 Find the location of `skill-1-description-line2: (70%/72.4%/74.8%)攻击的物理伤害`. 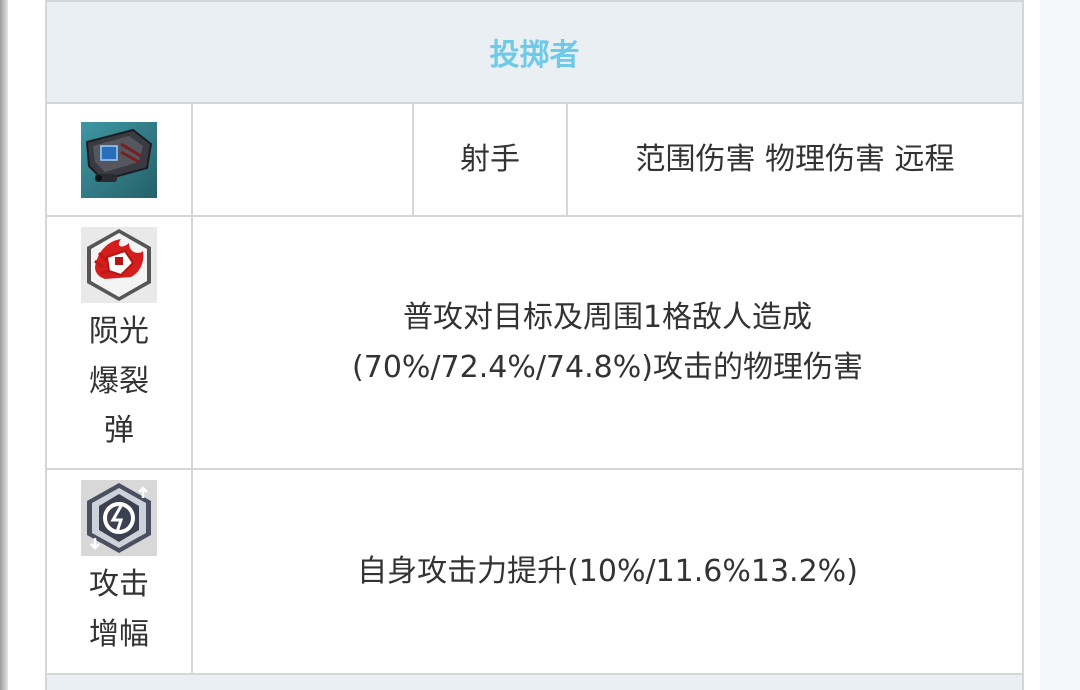

skill-1-description-line2: (70%/72.4%/74.8%)攻击的物理伤害 is located at coordinates (607, 367).